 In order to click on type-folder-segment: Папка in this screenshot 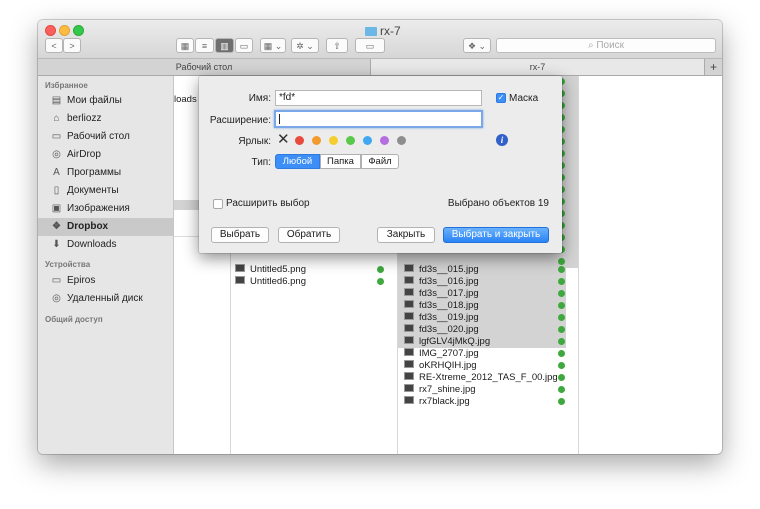, I will do `click(340, 161)`.